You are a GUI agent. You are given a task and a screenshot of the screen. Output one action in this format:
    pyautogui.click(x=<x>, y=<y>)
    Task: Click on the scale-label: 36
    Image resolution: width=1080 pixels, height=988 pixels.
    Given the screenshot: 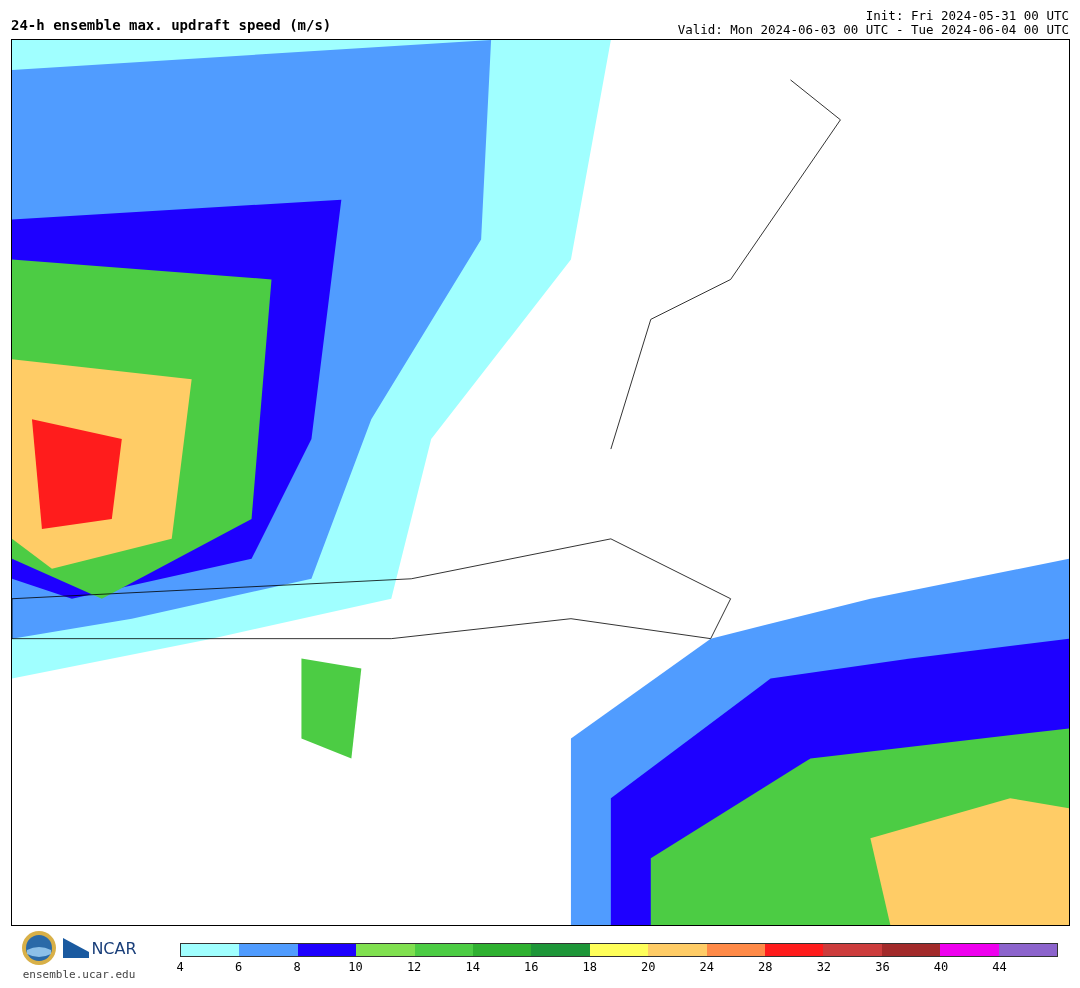 What is the action you would take?
    pyautogui.click(x=882, y=967)
    